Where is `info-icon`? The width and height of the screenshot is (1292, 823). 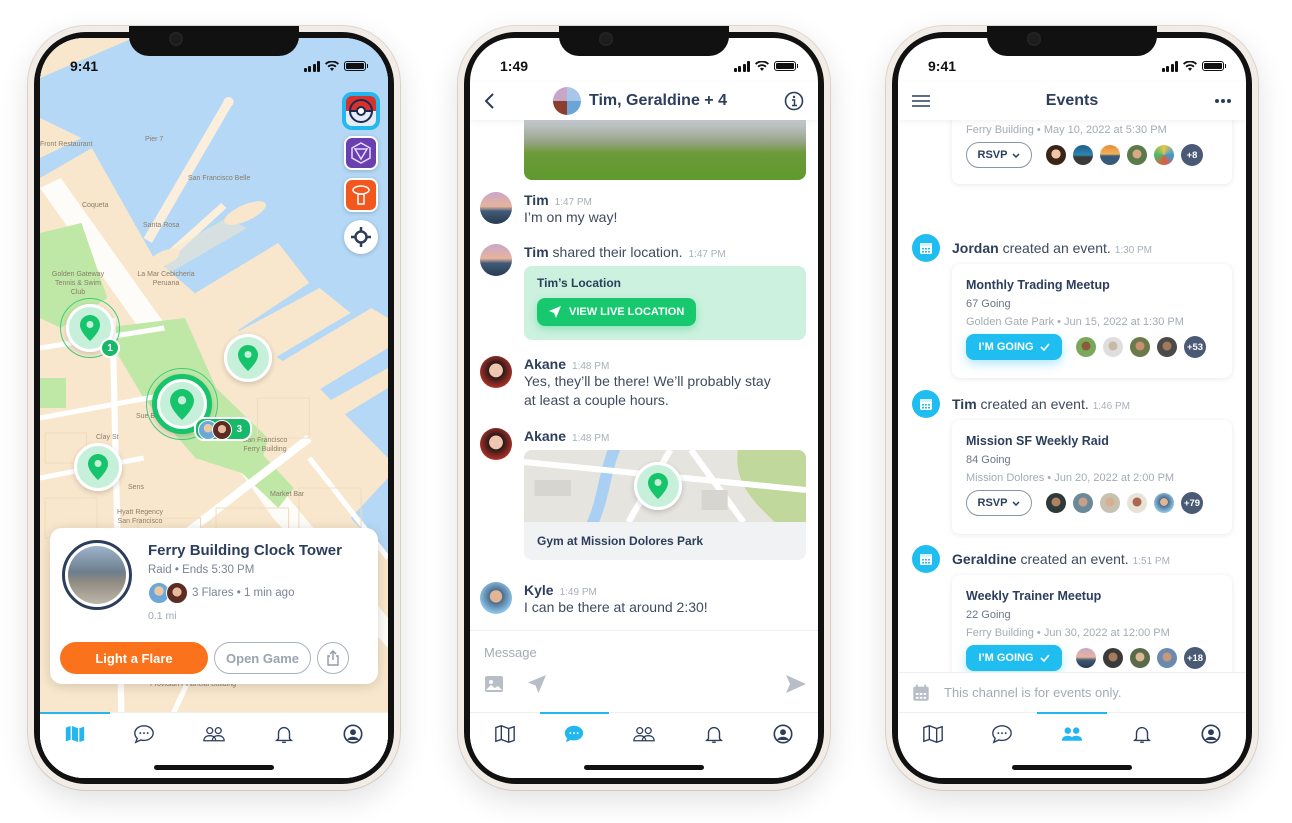
info-icon is located at coordinates (794, 101).